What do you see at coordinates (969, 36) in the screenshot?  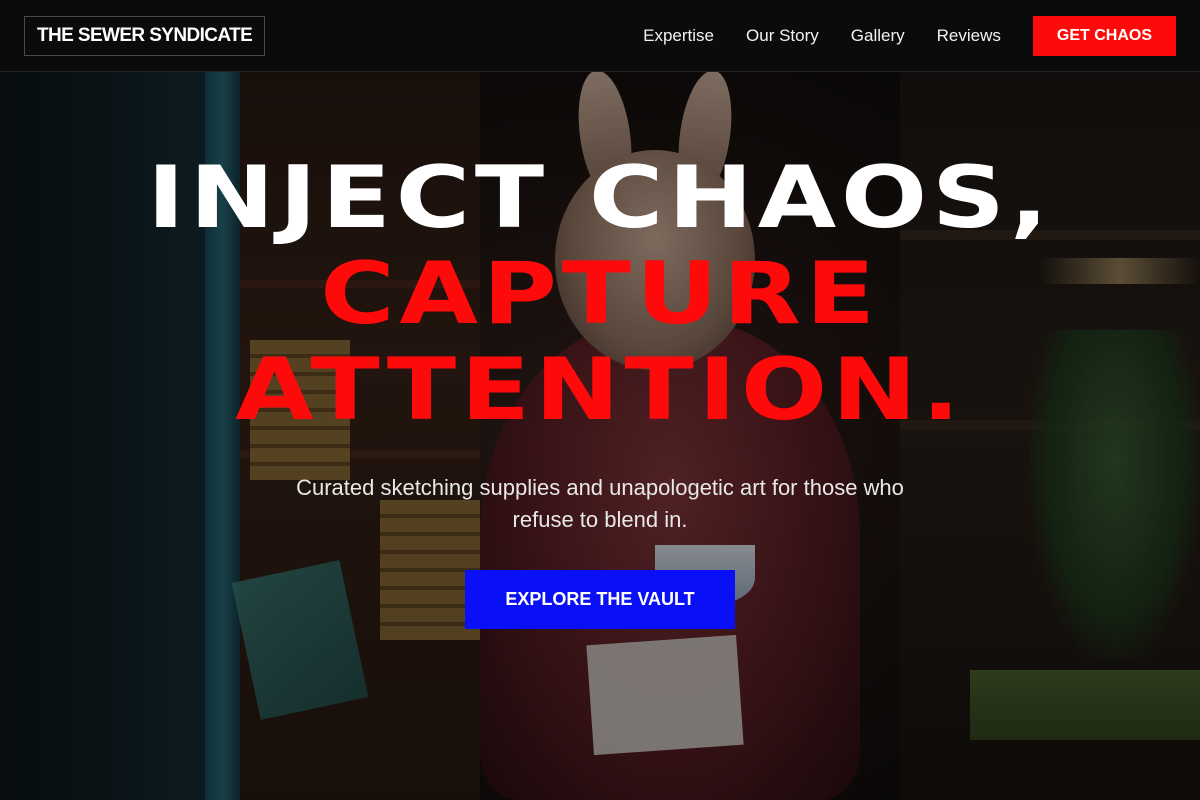 I see `nav-link-reviews: Reviews` at bounding box center [969, 36].